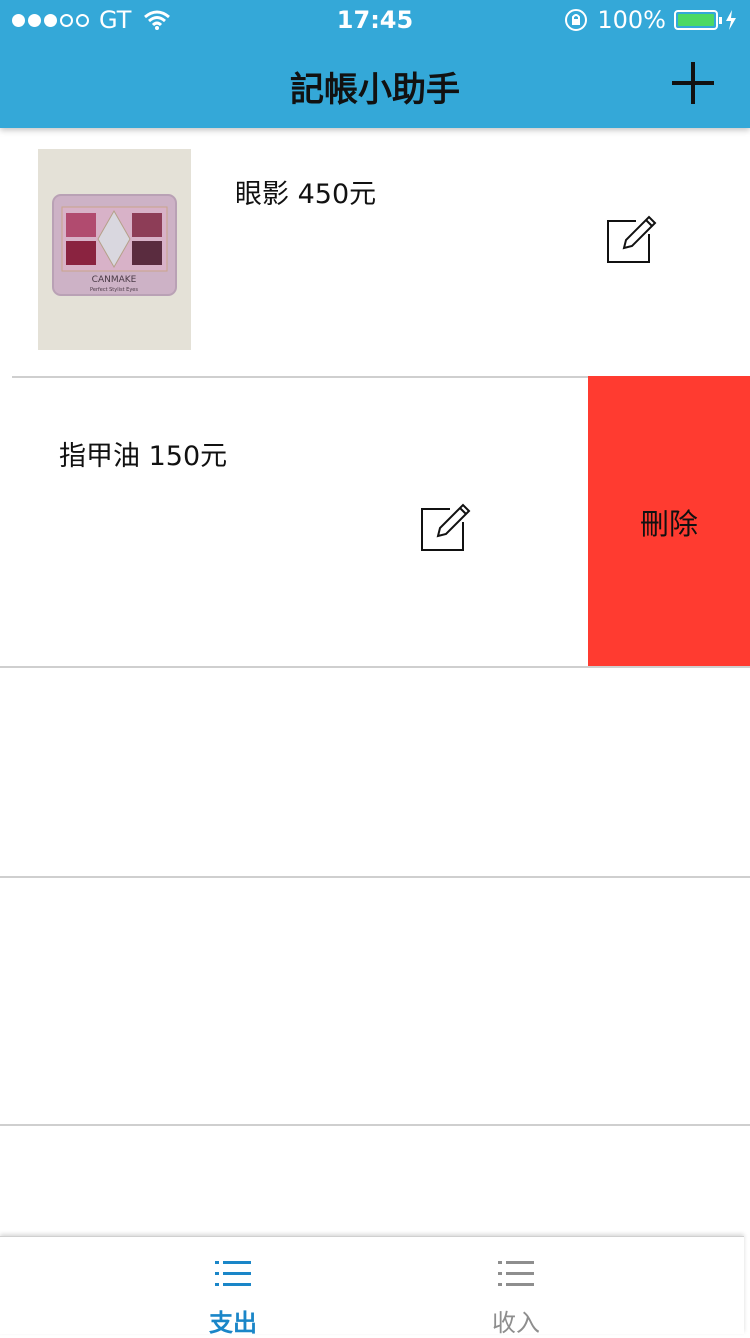  Describe the element at coordinates (516, 1323) in the screenshot. I see `tab-label: 收入` at that location.